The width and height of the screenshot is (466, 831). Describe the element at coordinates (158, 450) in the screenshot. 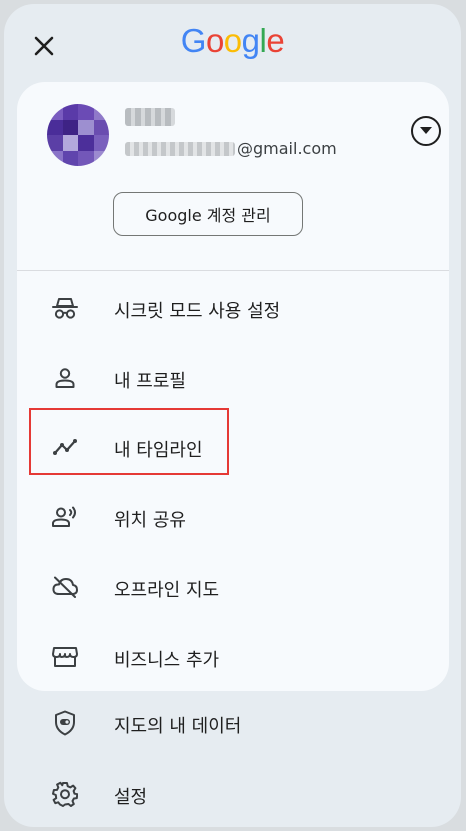

I see `menu-item-label: 내 타임라인` at that location.